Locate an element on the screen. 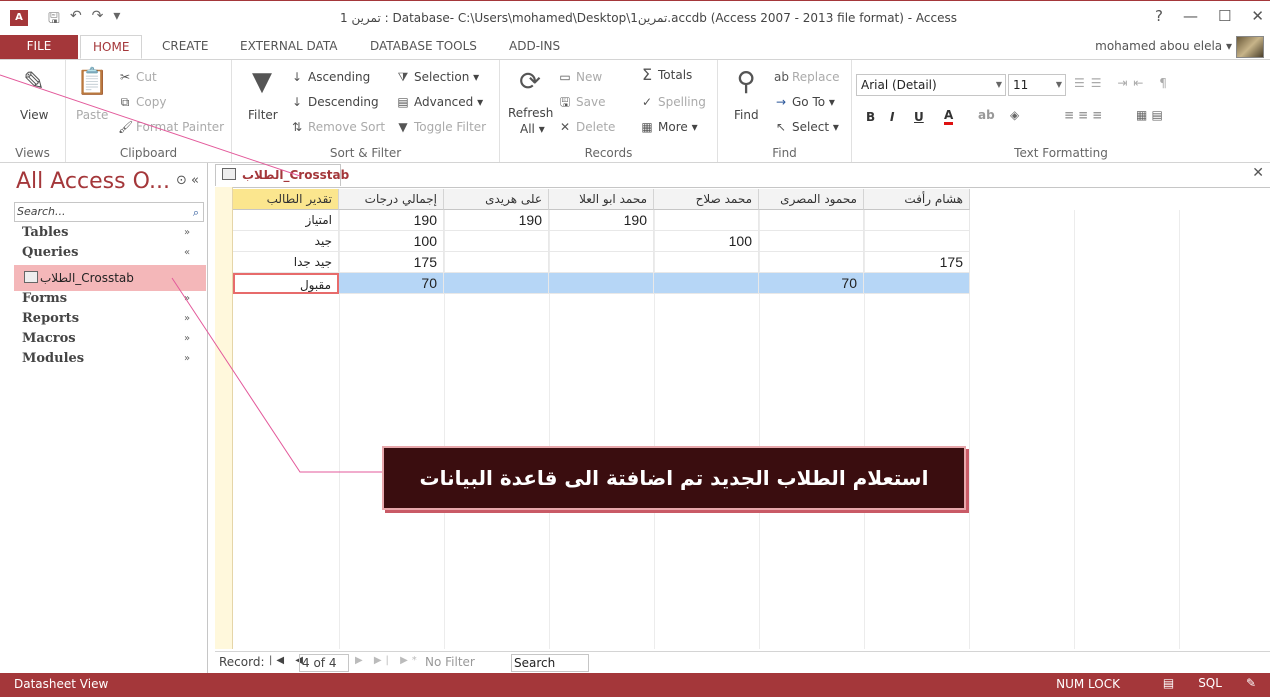 Image resolution: width=1270 pixels, height=697 pixels. replace-button: ab Replace is located at coordinates (806, 77).